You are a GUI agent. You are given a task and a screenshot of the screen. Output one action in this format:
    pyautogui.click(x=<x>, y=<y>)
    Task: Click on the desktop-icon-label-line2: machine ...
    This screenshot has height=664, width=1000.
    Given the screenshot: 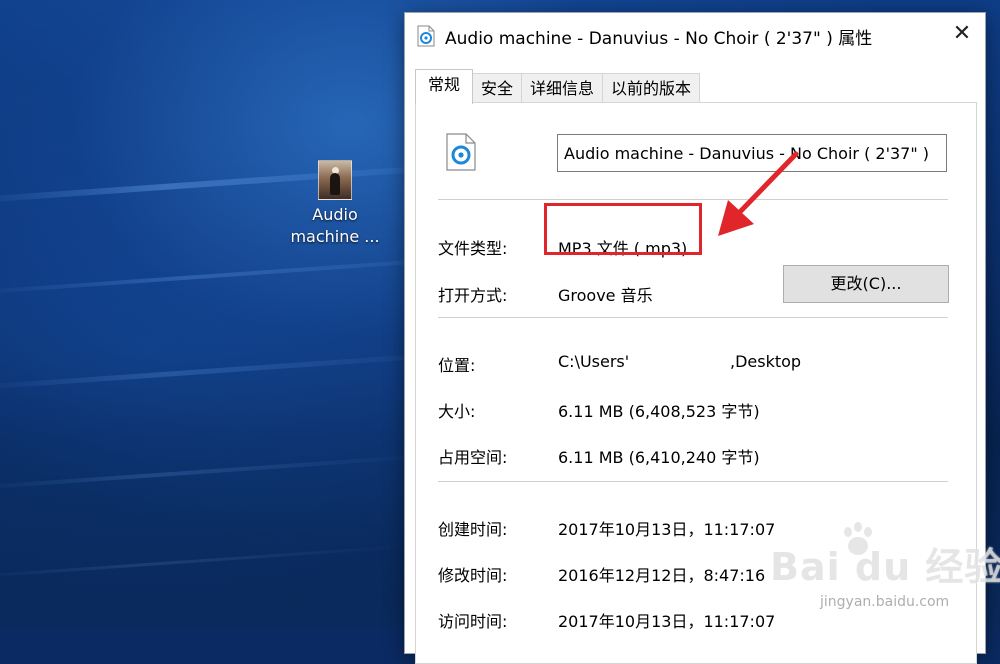 What is the action you would take?
    pyautogui.click(x=335, y=236)
    